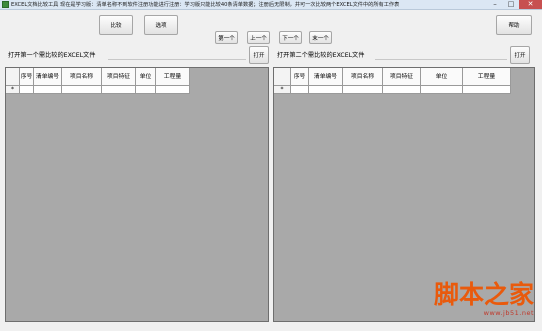 This screenshot has width=542, height=331. I want to click on site-watermark: 脚本之家 www.jb51.net, so click(454, 299).